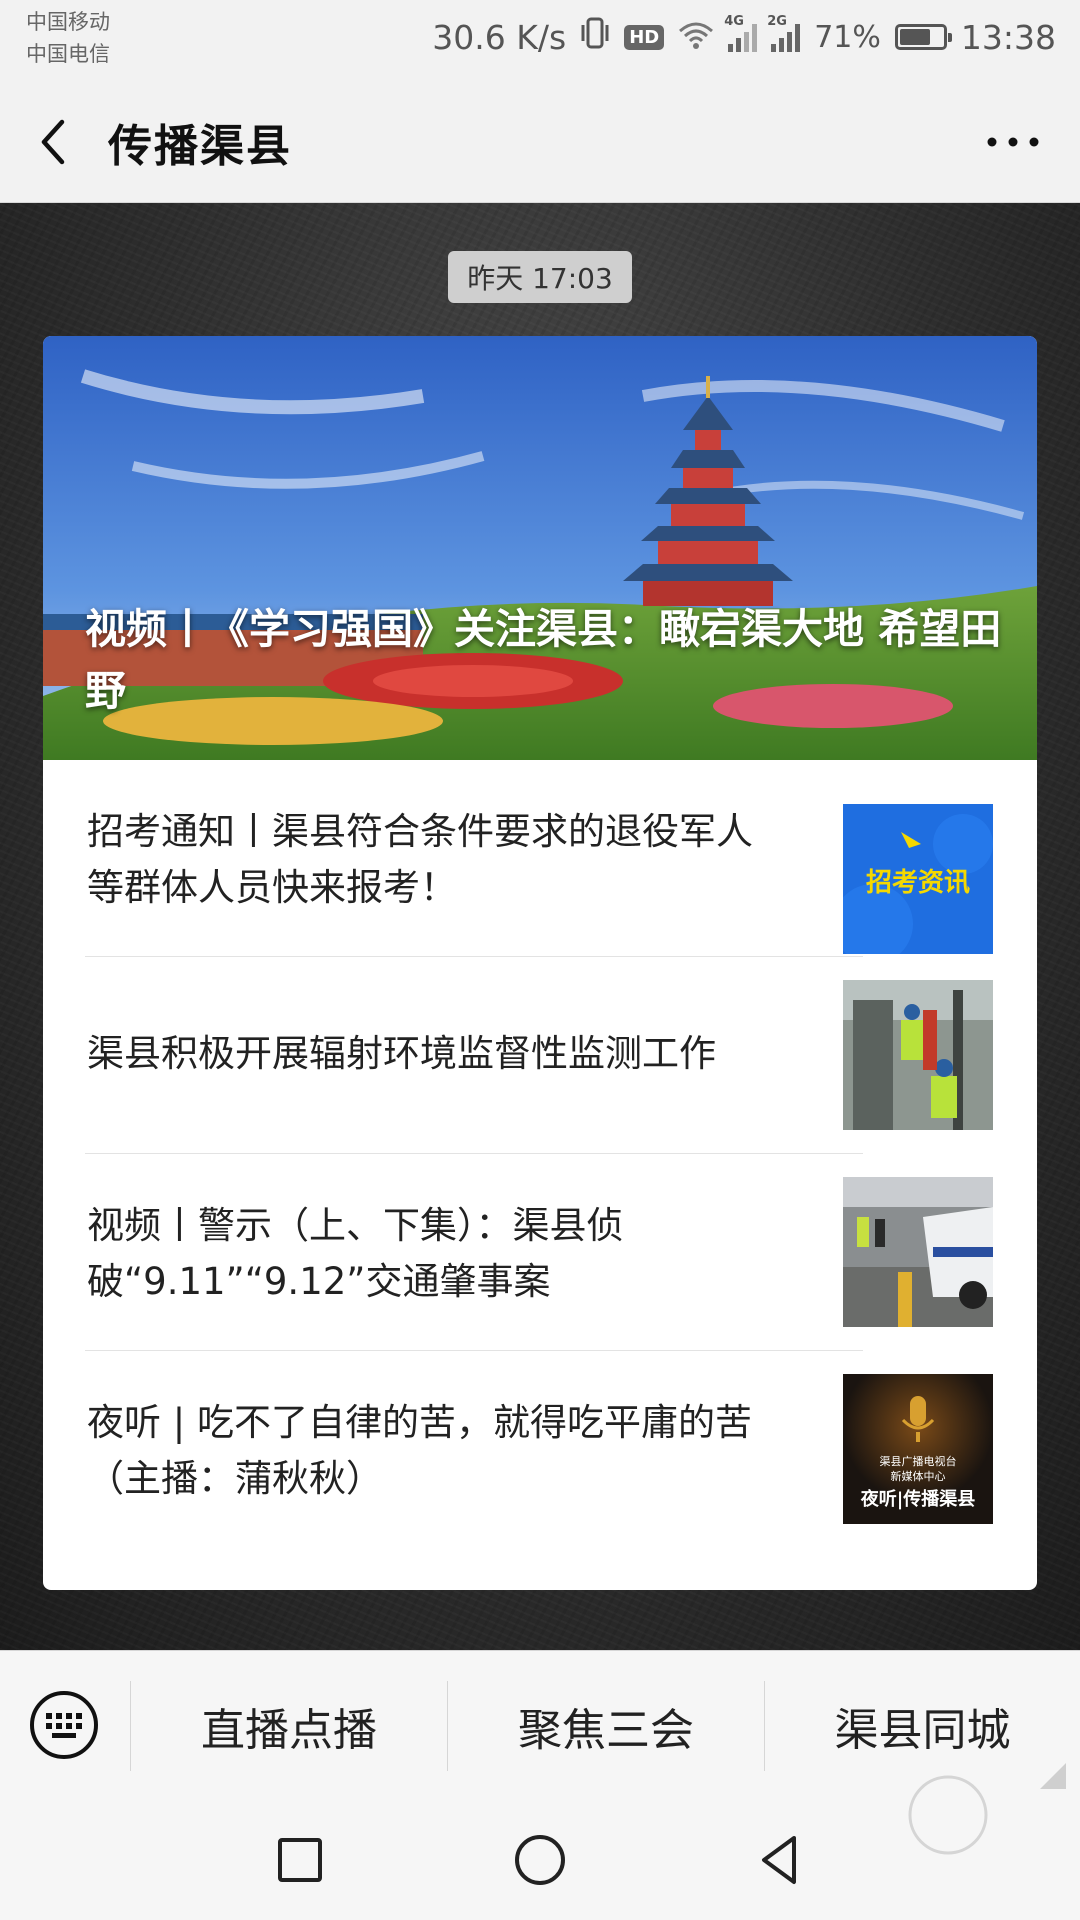  What do you see at coordinates (200, 146) in the screenshot?
I see `page-title: 传播渠县` at bounding box center [200, 146].